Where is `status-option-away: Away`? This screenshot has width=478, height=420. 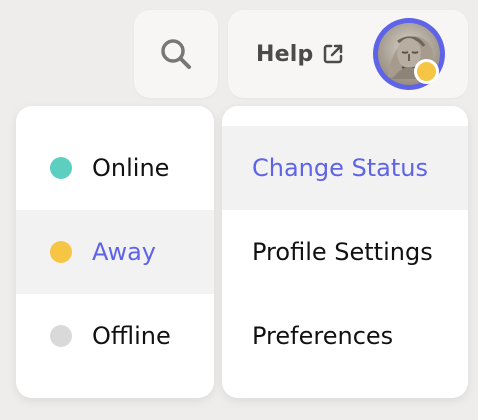 status-option-away: Away is located at coordinates (115, 252).